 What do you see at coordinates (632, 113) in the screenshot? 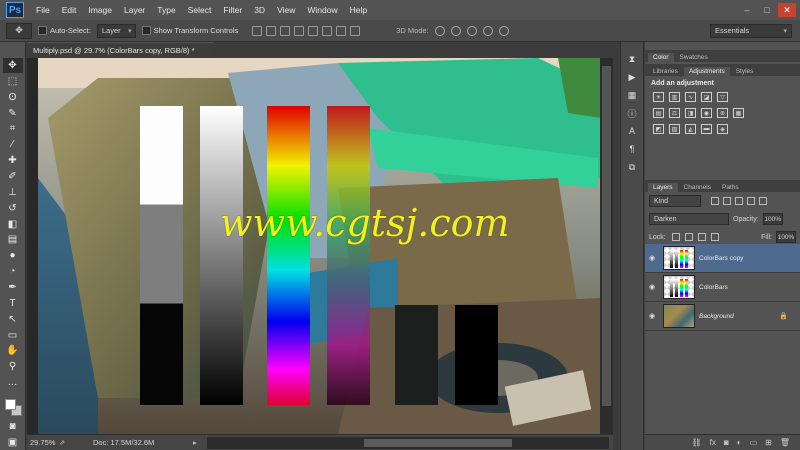
I see `info-panel-icon: ⓘ` at bounding box center [632, 113].